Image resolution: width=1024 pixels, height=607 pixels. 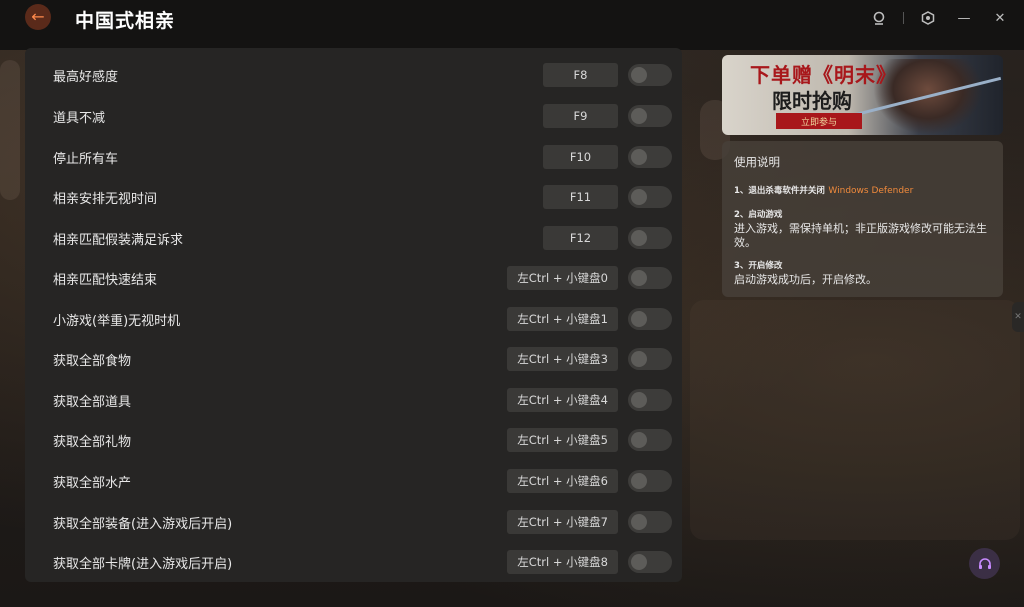 I want to click on hotkey-button: 左Ctrl + 小键盘7, so click(x=562, y=522).